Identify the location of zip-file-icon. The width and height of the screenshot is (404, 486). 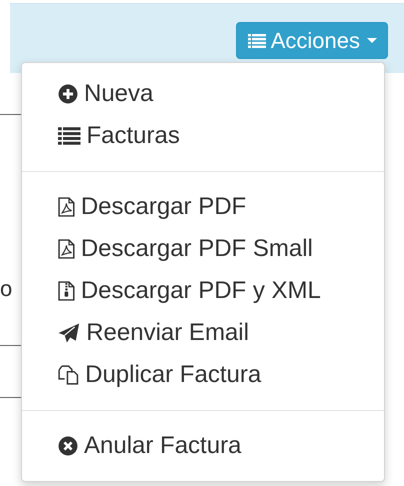
(66, 291).